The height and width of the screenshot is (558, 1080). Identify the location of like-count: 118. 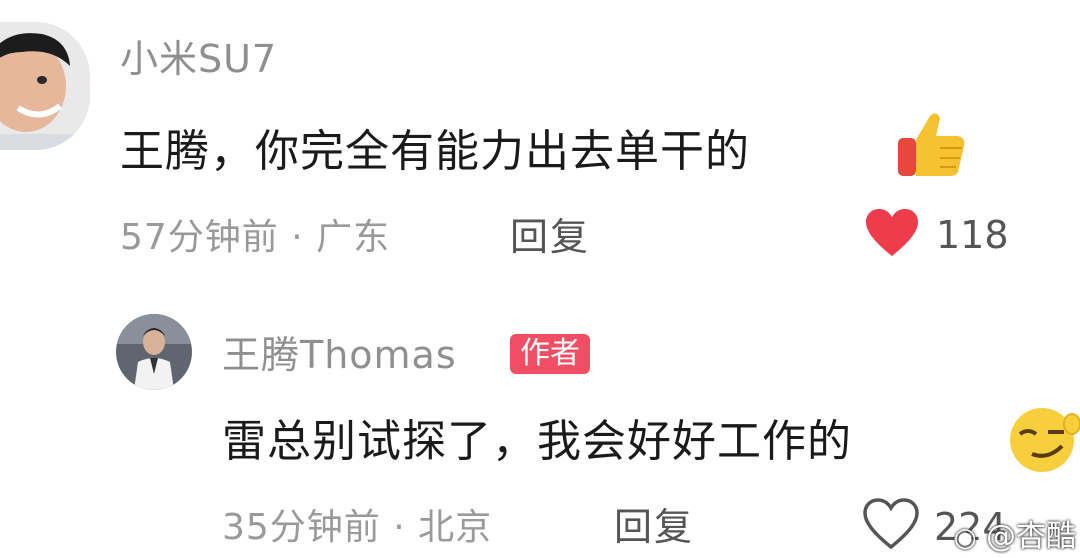
(972, 235).